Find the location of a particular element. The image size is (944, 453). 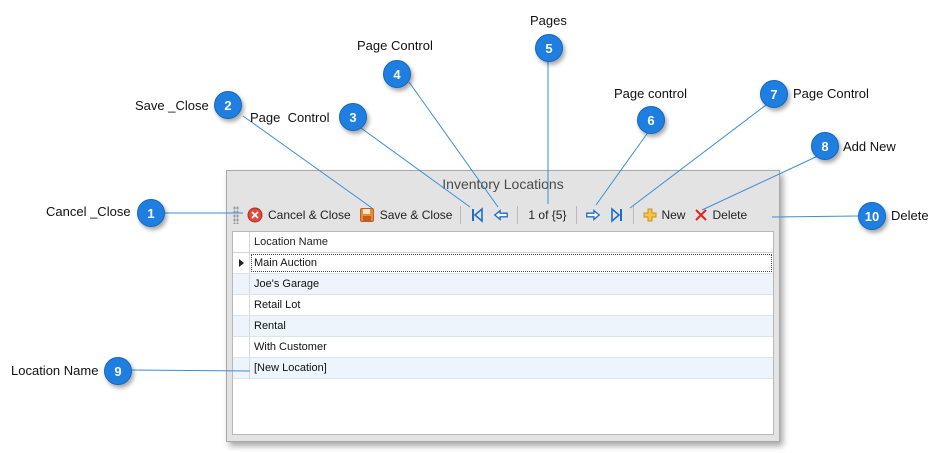

last-page-button is located at coordinates (617, 215).